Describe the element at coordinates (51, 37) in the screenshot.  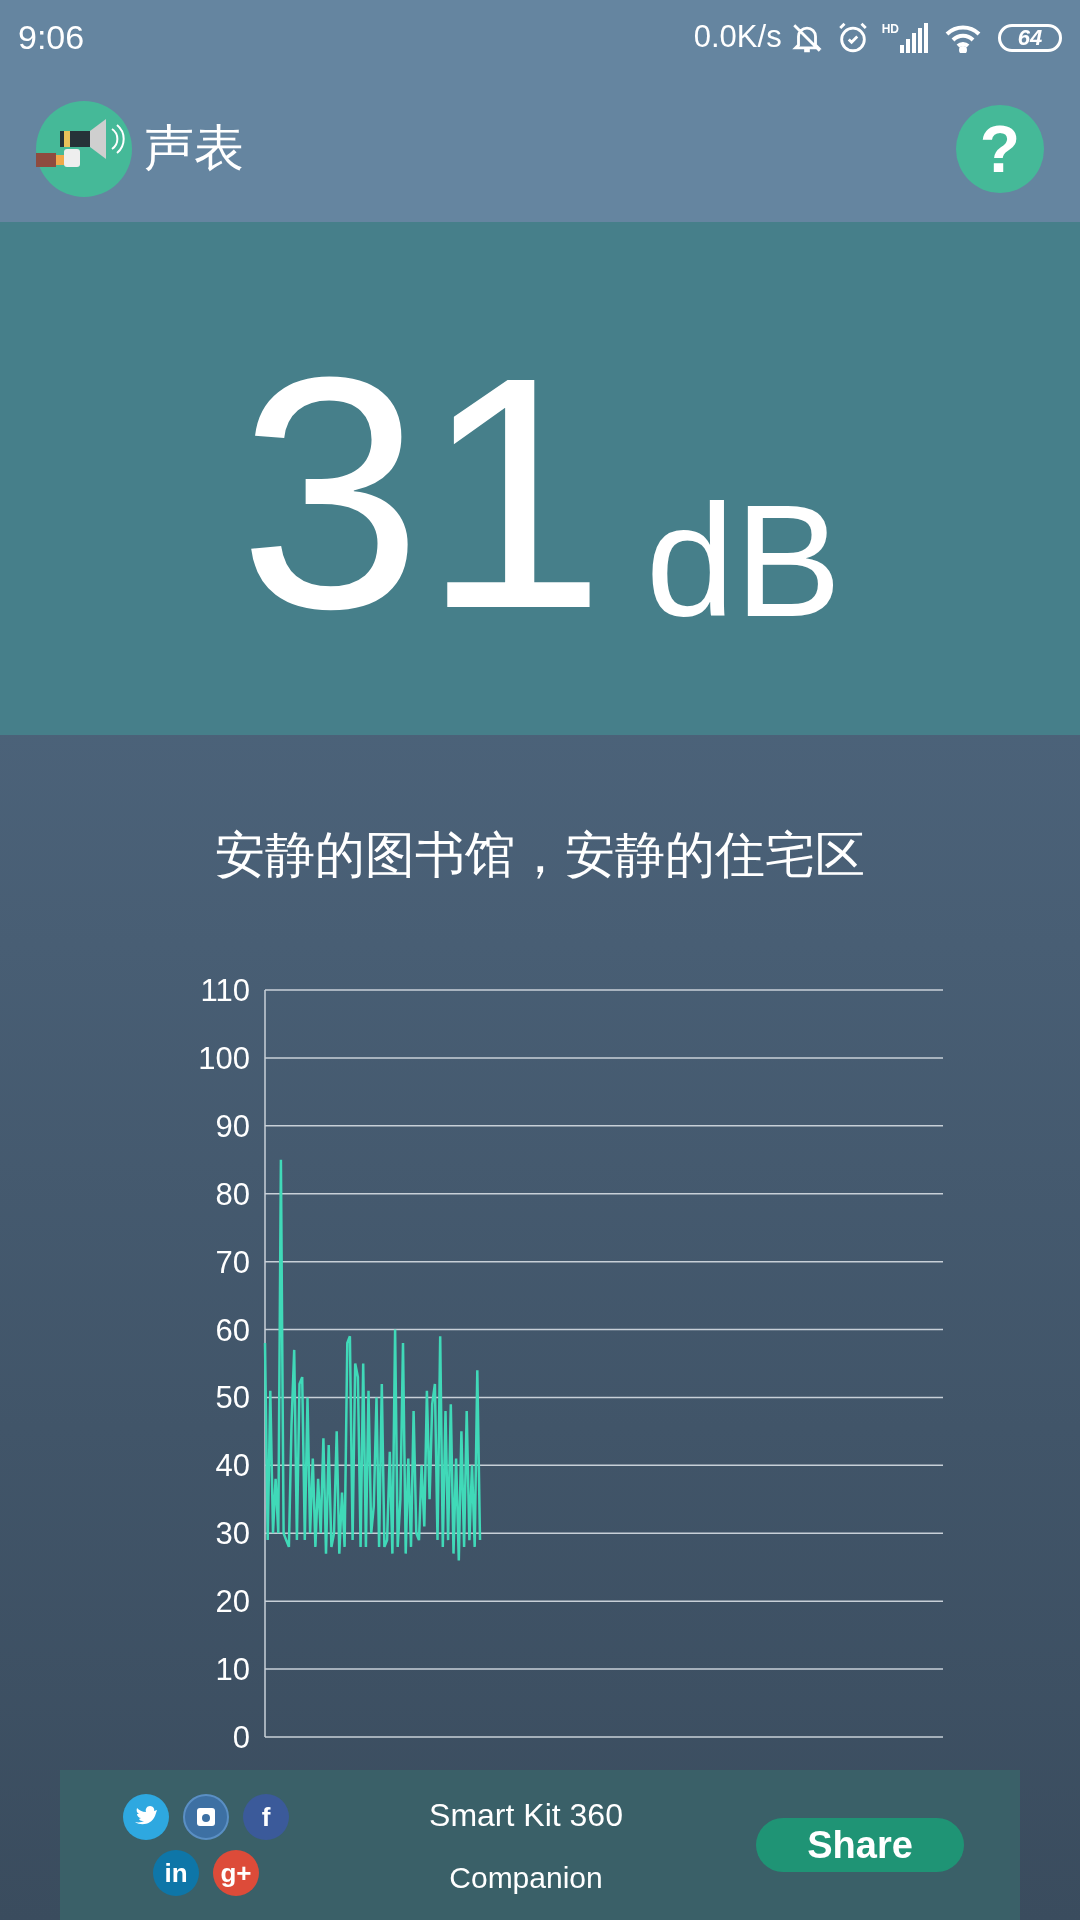
I see `status-time: 9:06` at that location.